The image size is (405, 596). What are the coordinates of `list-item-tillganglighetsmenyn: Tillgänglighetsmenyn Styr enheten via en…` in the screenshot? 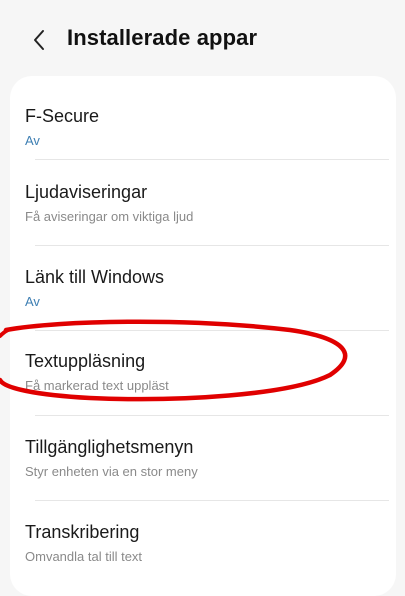 It's located at (207, 464).